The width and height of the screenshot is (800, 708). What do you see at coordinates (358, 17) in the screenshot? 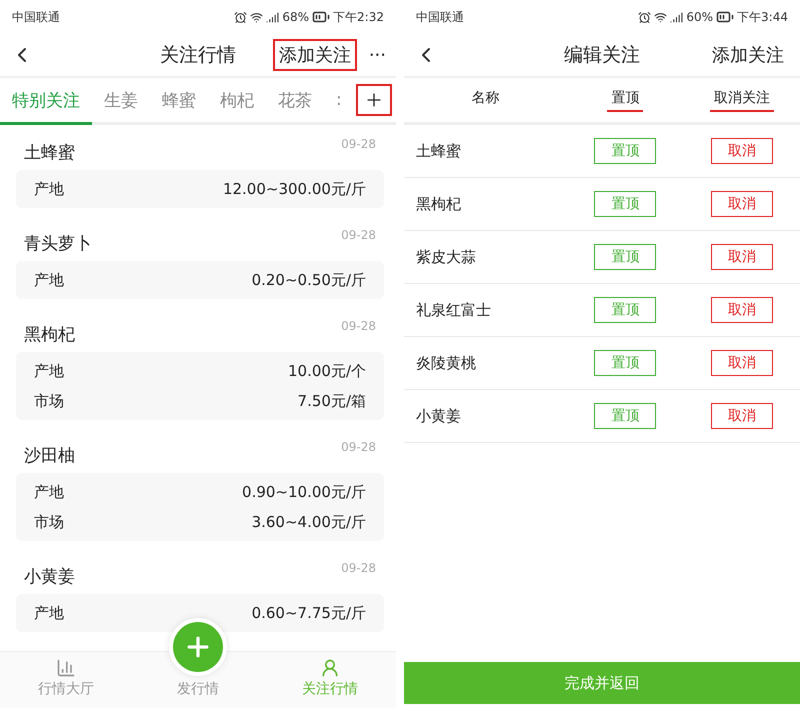
I see `clock-time: 下午2:32` at bounding box center [358, 17].